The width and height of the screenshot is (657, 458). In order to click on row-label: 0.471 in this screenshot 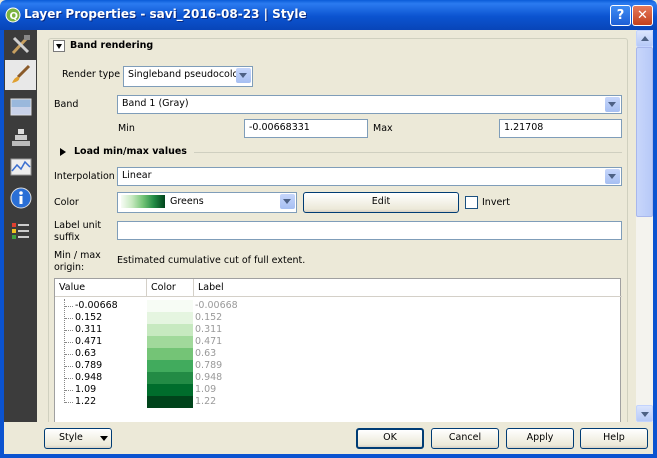, I will do `click(208, 342)`.